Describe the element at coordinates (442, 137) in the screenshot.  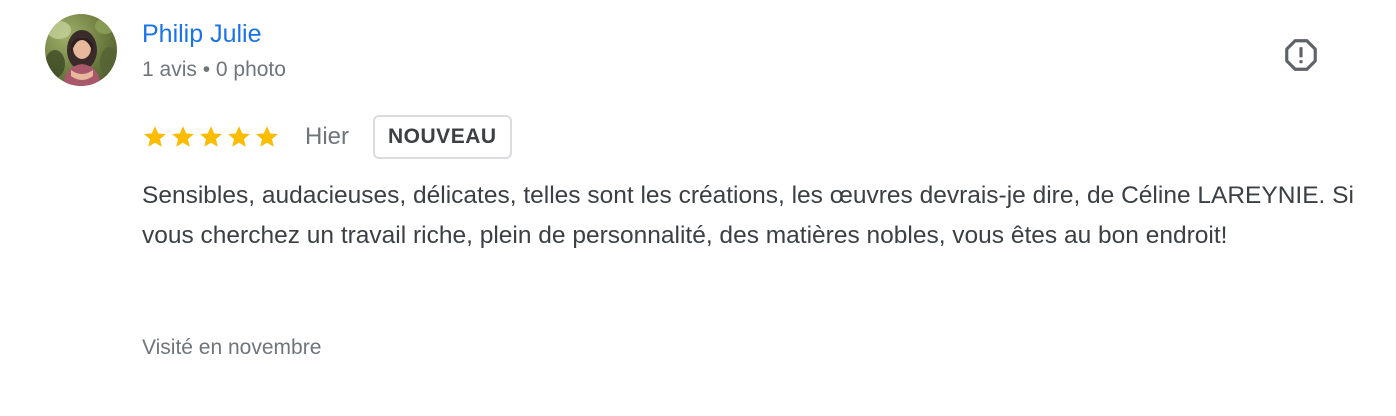
I see `new-badge: NOUVEAU` at that location.